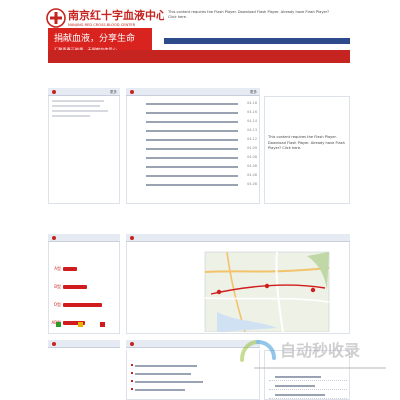 Image resolution: width=400 pixels, height=400 pixels. What do you see at coordinates (58, 324) in the screenshot?
I see `legend-swatch-normal` at bounding box center [58, 324].